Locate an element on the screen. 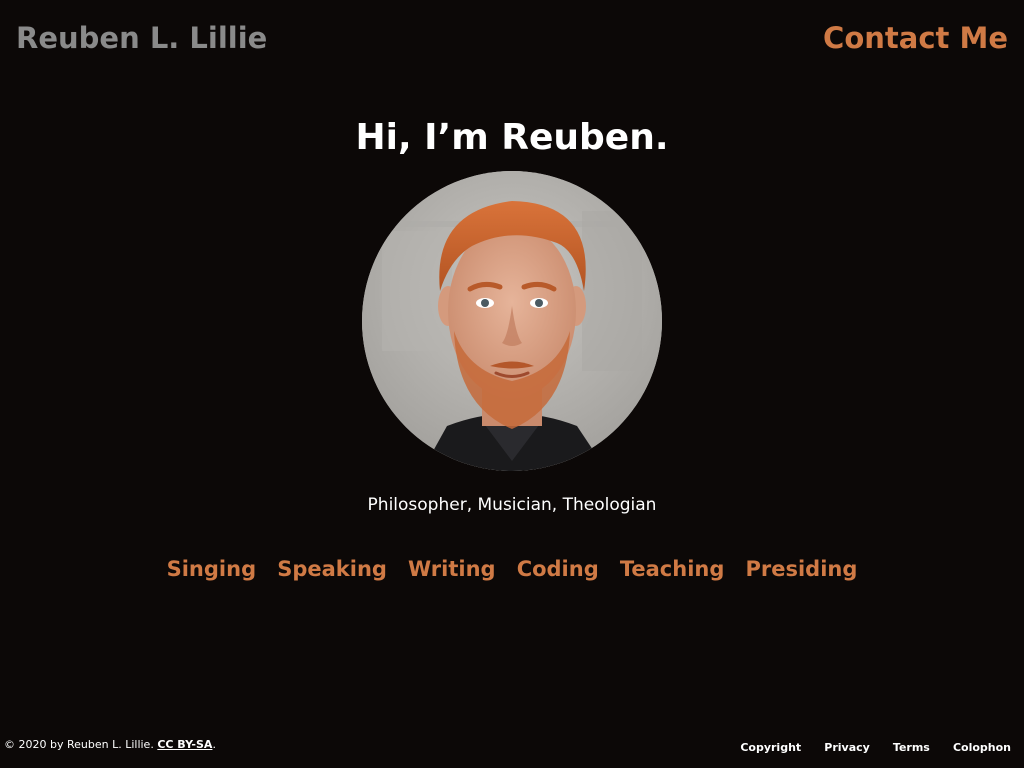  nav-link-singing: Singing is located at coordinates (212, 569).